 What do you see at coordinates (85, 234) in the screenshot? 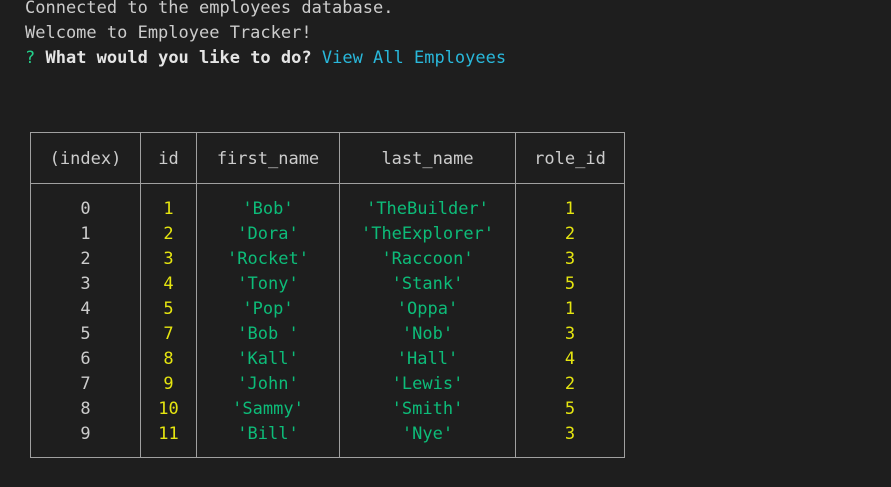
I see `cell-index: 1` at bounding box center [85, 234].